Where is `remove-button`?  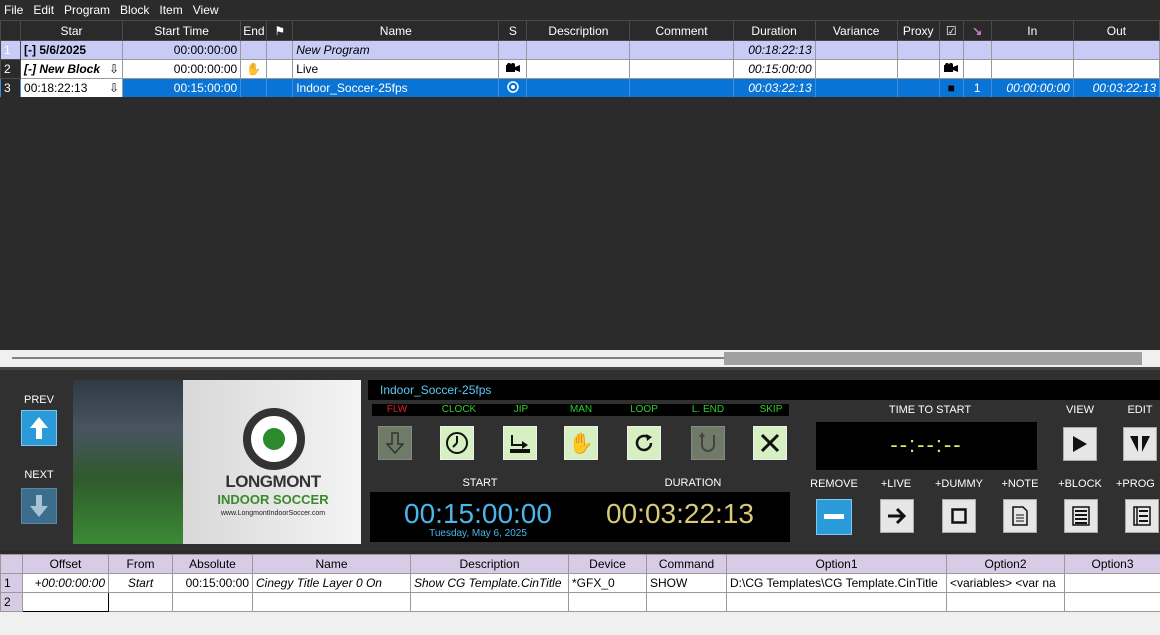 remove-button is located at coordinates (834, 517).